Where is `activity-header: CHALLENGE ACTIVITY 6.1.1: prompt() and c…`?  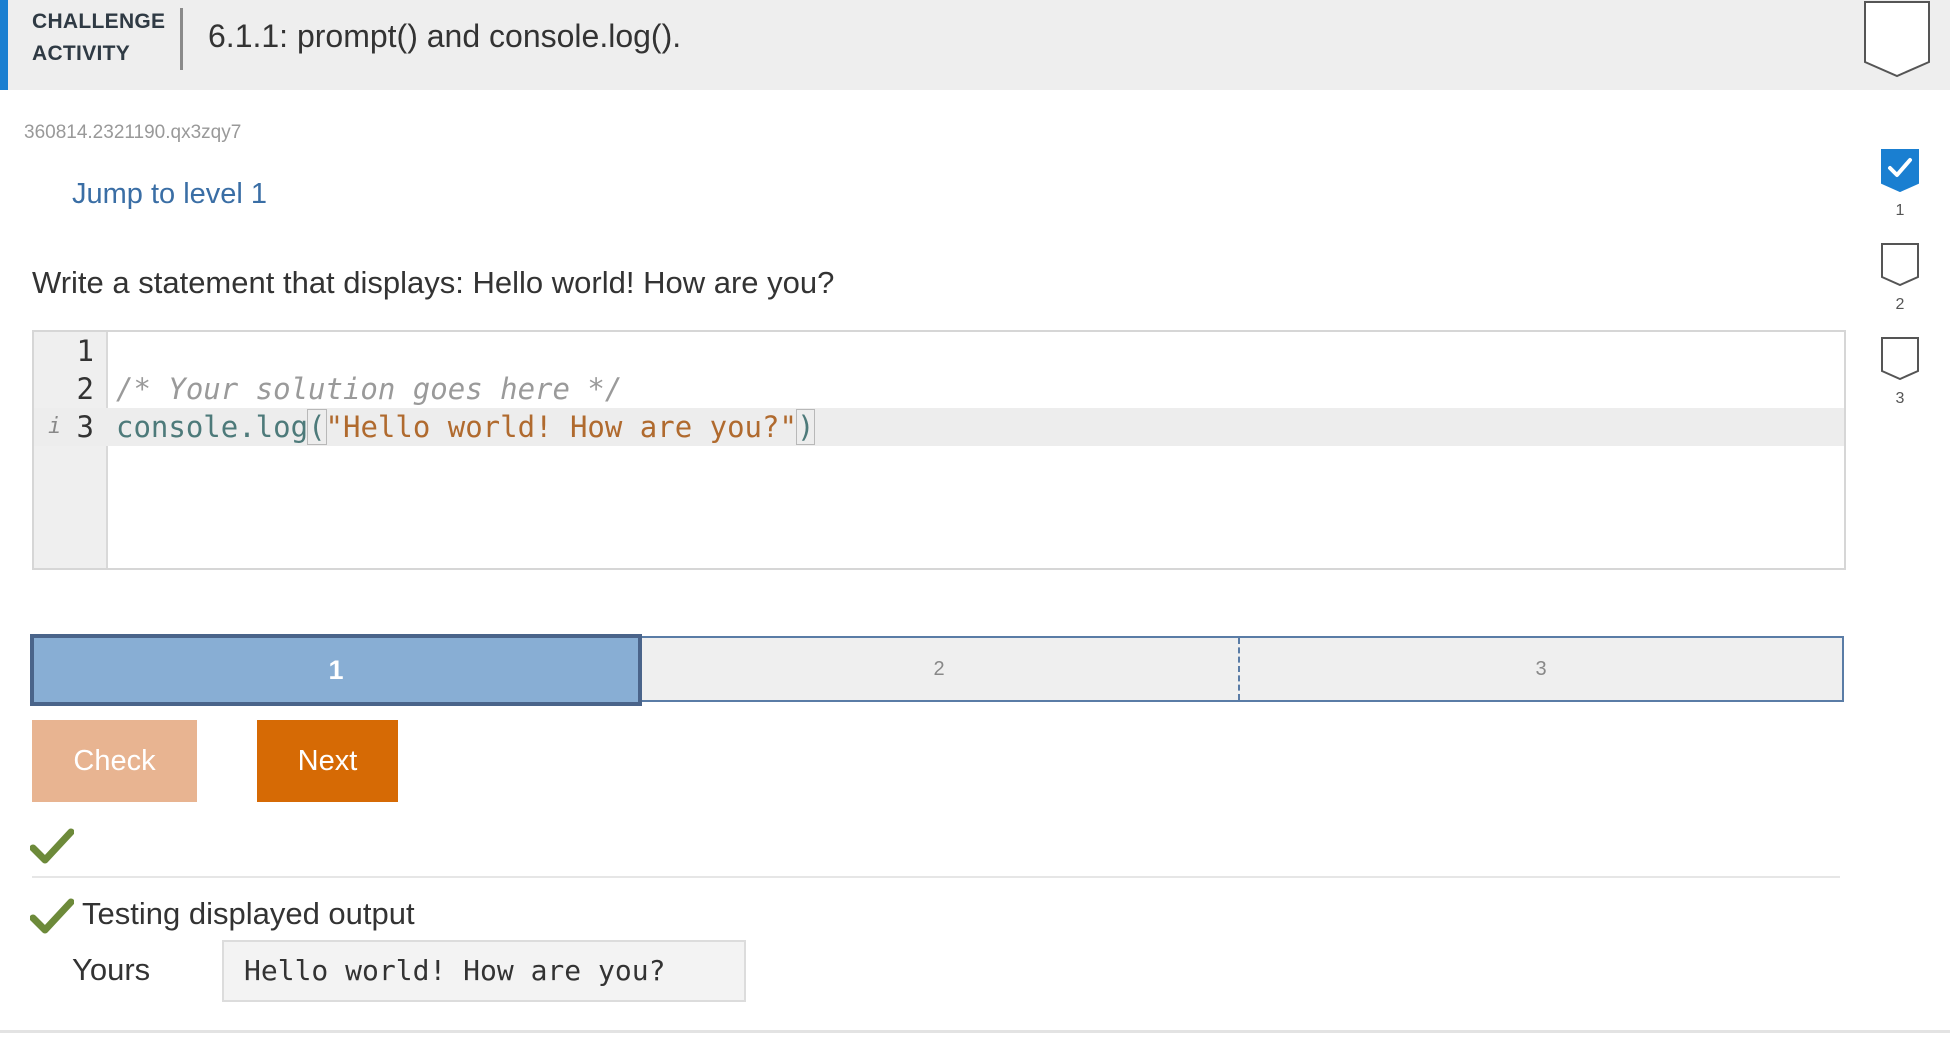 activity-header: CHALLENGE ACTIVITY 6.1.1: prompt() and c… is located at coordinates (975, 45).